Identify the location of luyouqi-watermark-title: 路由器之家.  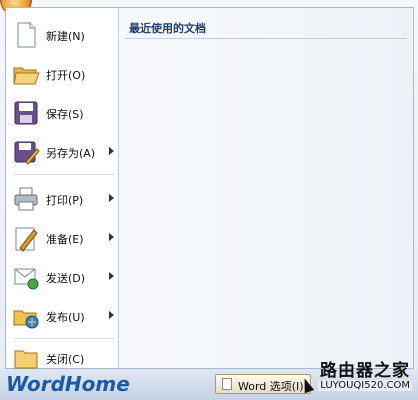
(365, 371).